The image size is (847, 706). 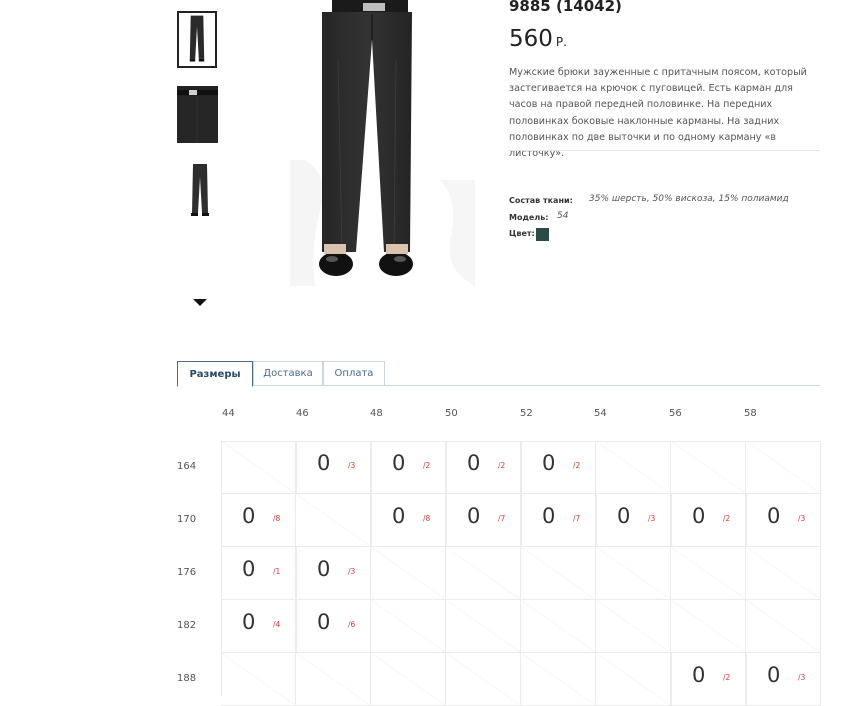 I want to click on composition-label: Состав ткани:, so click(x=541, y=200).